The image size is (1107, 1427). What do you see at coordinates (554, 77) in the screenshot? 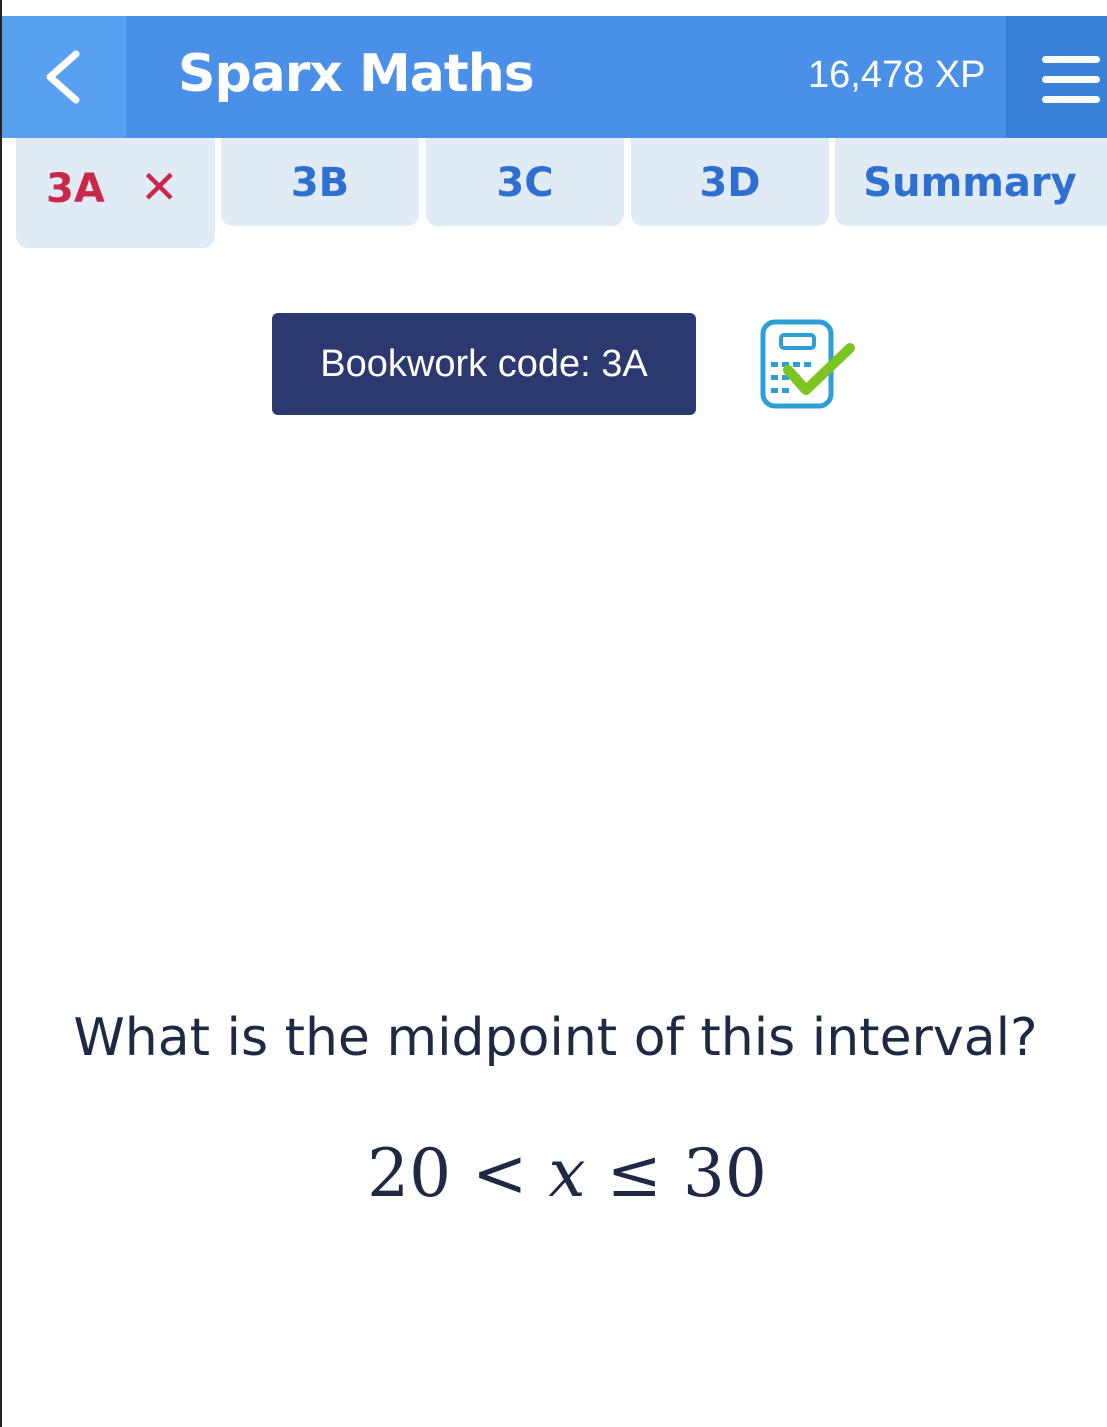
I see `app-header: Sparx Maths 16,478 XP` at bounding box center [554, 77].